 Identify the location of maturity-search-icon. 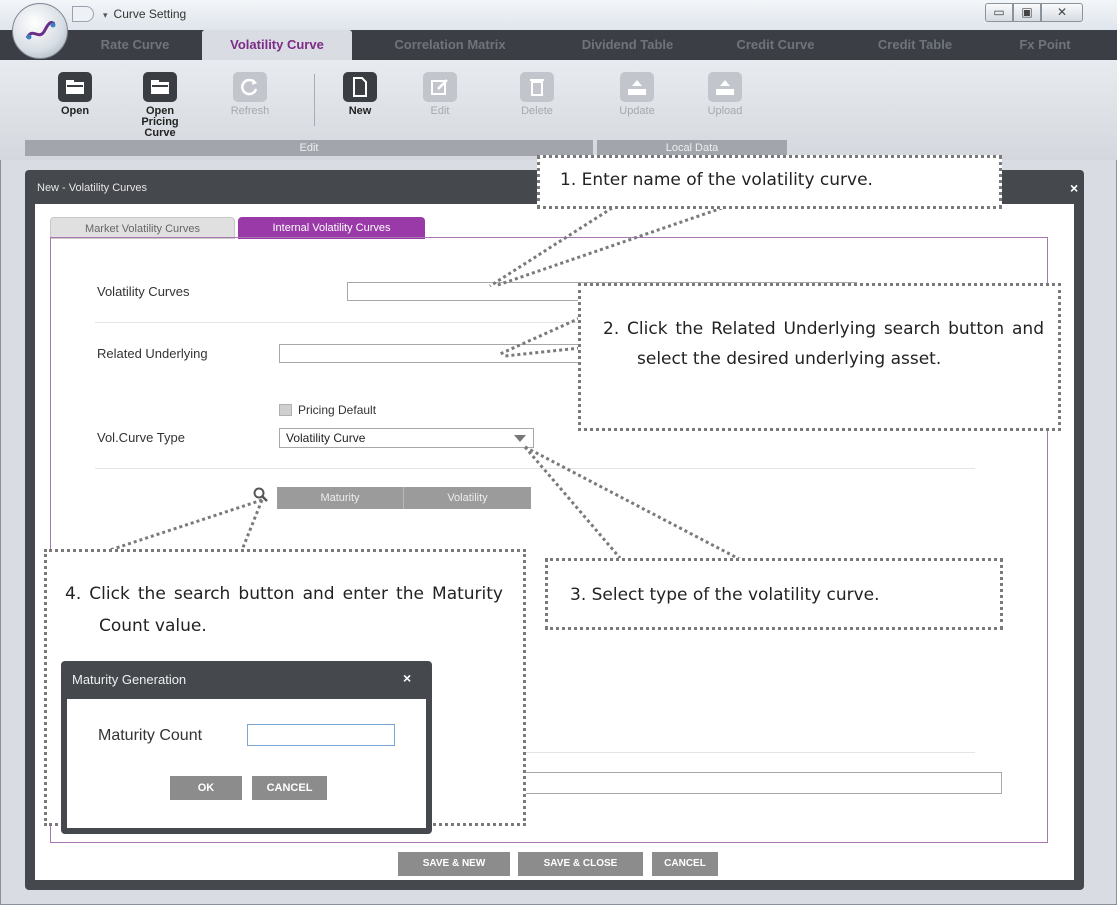
(261, 497).